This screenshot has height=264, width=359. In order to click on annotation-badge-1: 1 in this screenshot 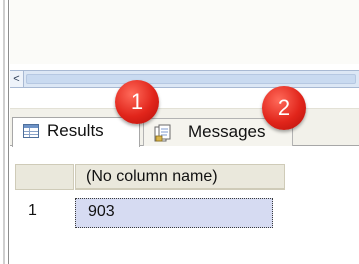, I will do `click(137, 102)`.